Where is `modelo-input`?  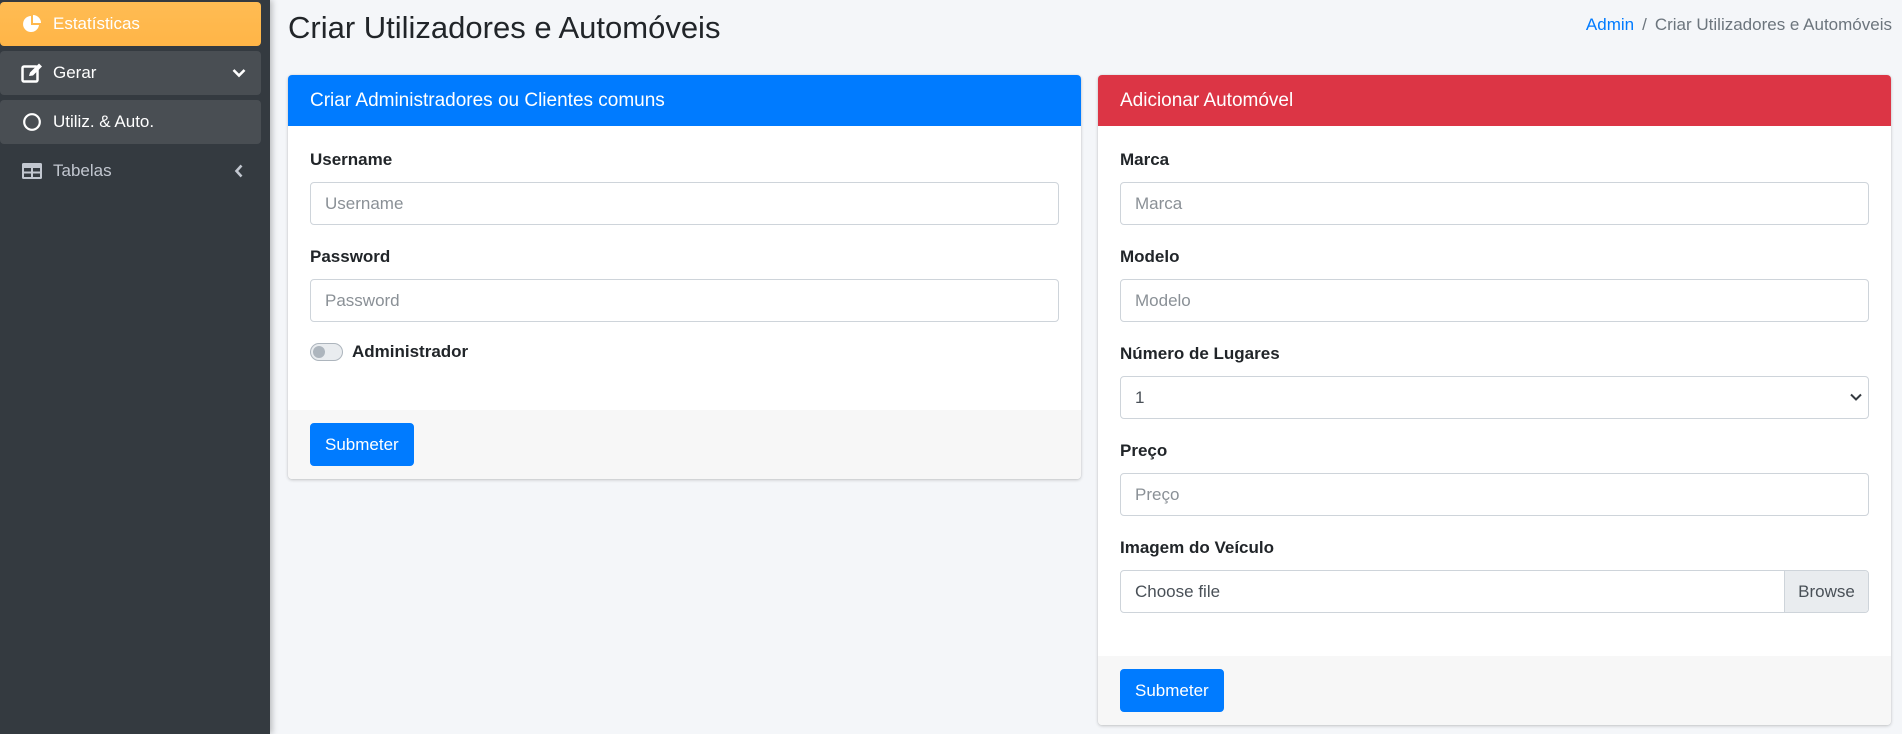
modelo-input is located at coordinates (1494, 300).